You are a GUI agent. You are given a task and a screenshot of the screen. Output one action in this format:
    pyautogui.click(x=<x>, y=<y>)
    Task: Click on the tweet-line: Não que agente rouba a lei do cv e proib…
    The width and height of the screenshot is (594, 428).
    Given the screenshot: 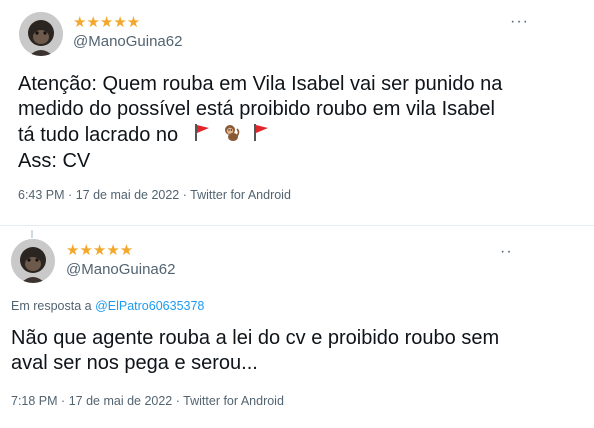 What is the action you would take?
    pyautogui.click(x=255, y=338)
    